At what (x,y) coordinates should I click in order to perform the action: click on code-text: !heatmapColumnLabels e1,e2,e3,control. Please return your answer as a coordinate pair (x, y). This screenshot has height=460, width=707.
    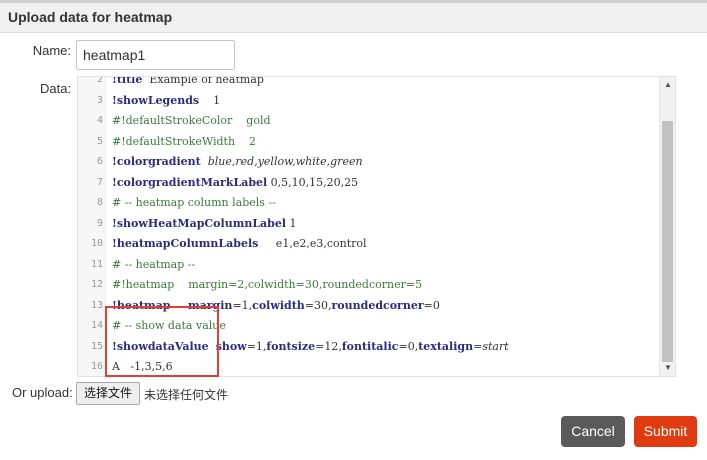
    Looking at the image, I should click on (239, 244).